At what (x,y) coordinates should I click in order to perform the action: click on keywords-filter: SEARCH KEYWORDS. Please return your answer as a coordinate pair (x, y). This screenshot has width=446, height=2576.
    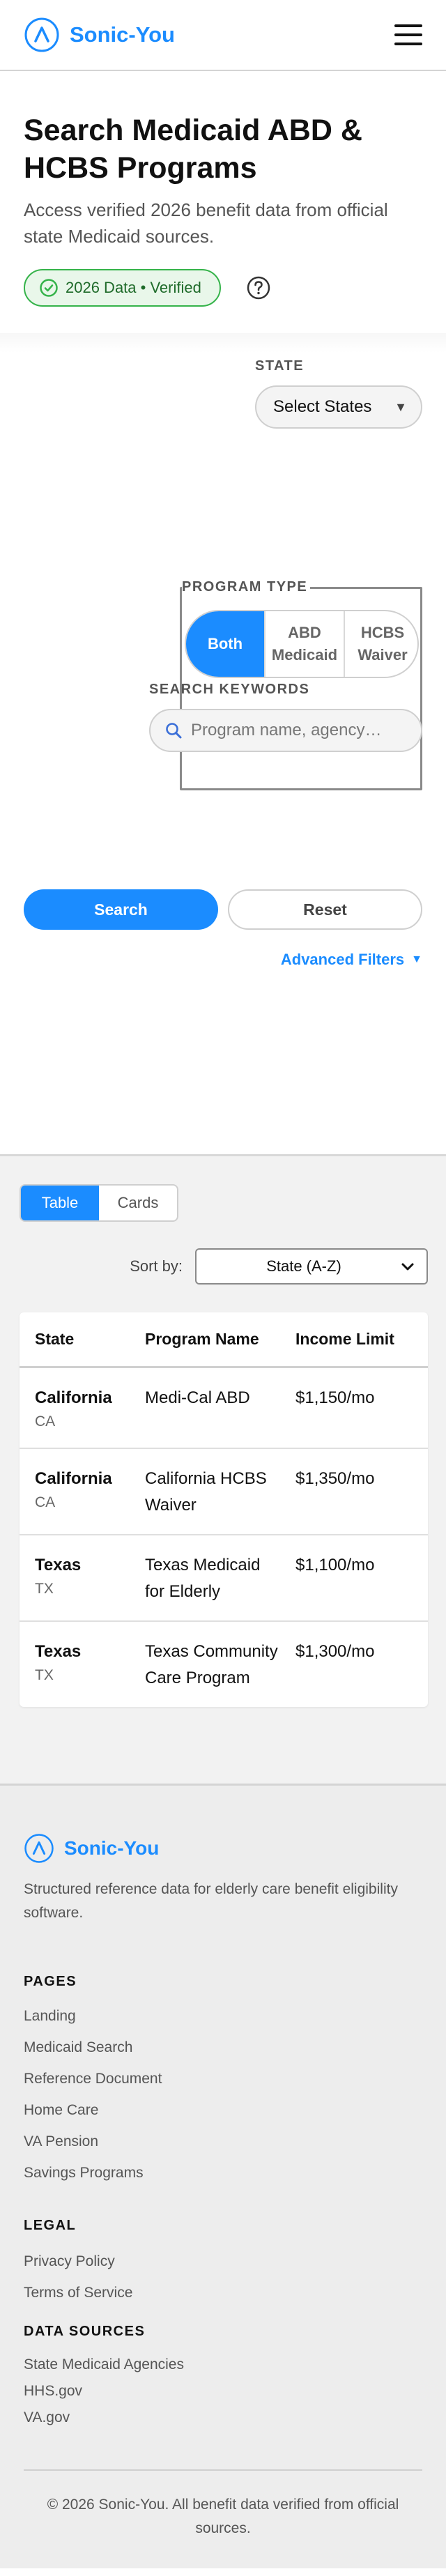
    Looking at the image, I should click on (285, 717).